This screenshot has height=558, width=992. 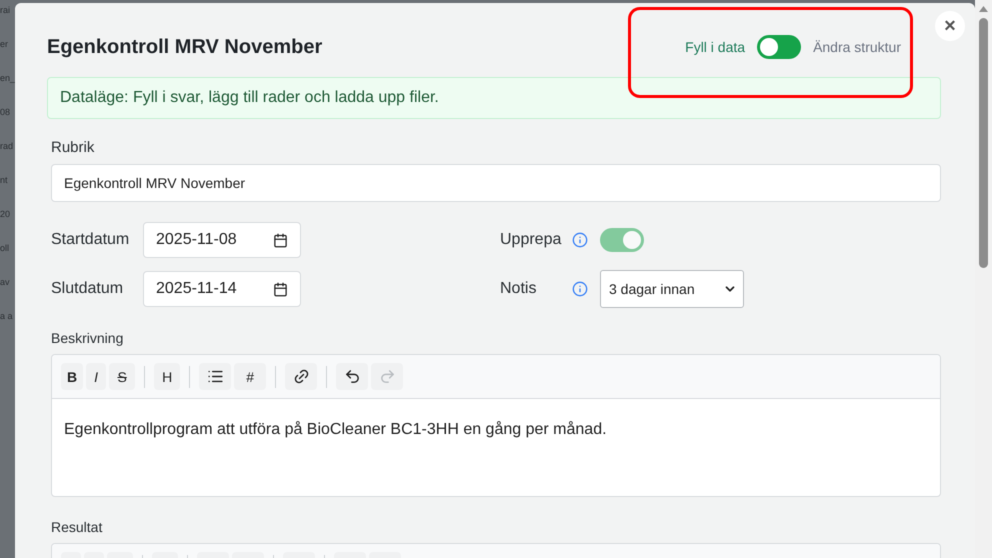 What do you see at coordinates (494, 98) in the screenshot?
I see `info-banner: Dataläge: Fyll i svar, lägg till rader och ladda upp filer.` at bounding box center [494, 98].